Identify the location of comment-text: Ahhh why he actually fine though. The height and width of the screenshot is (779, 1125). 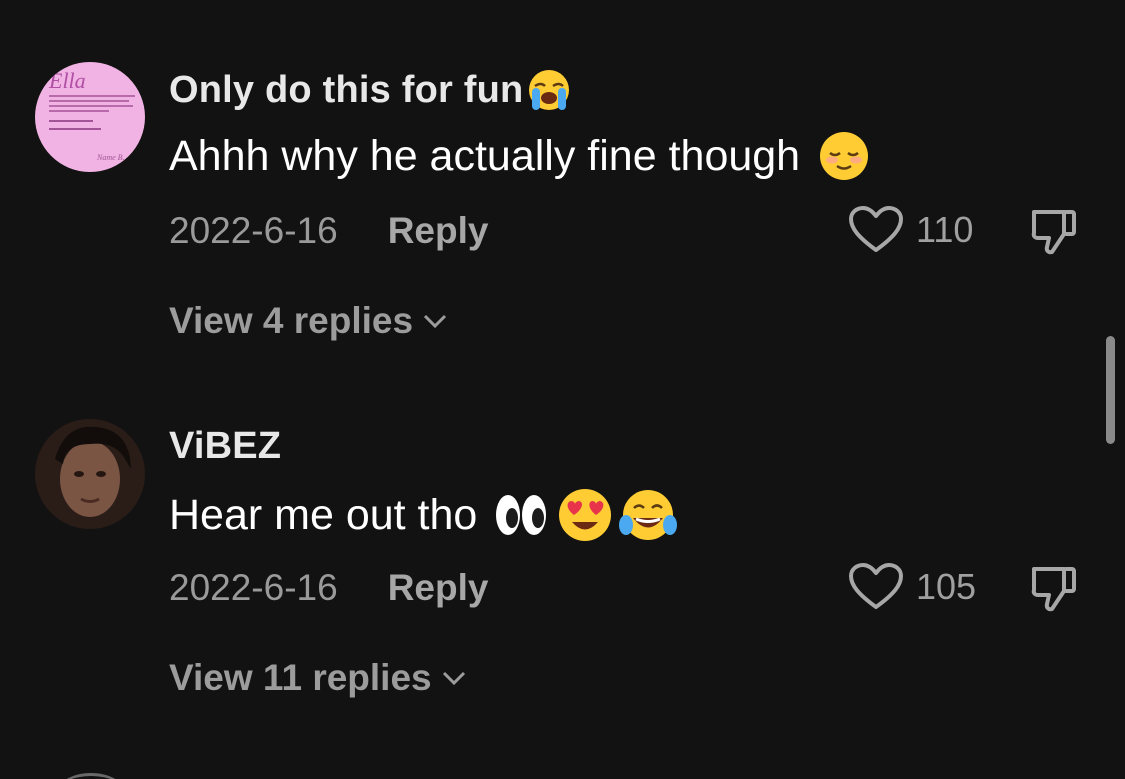
(519, 156).